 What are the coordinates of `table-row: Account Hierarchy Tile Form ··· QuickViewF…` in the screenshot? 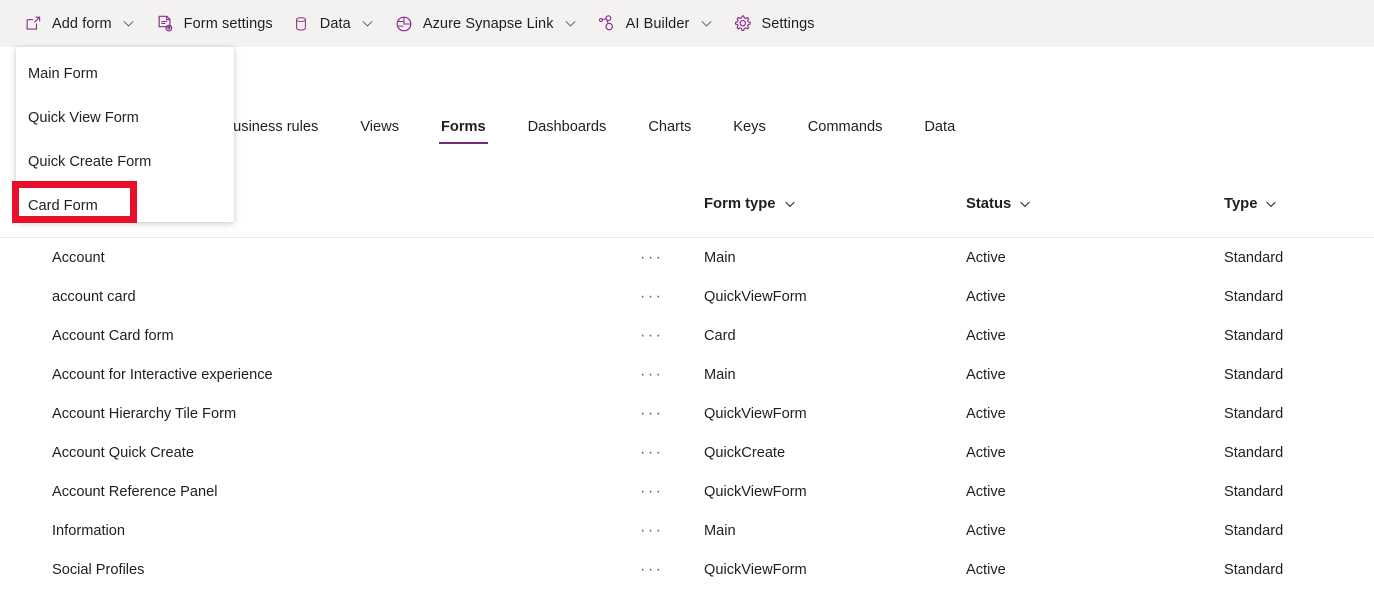 It's located at (687, 413).